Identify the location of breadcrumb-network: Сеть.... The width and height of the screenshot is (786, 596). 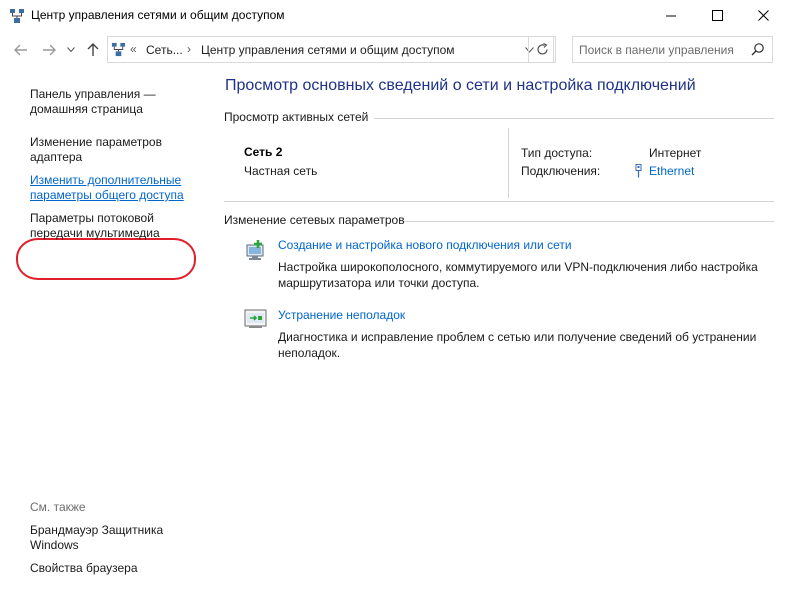
(164, 50).